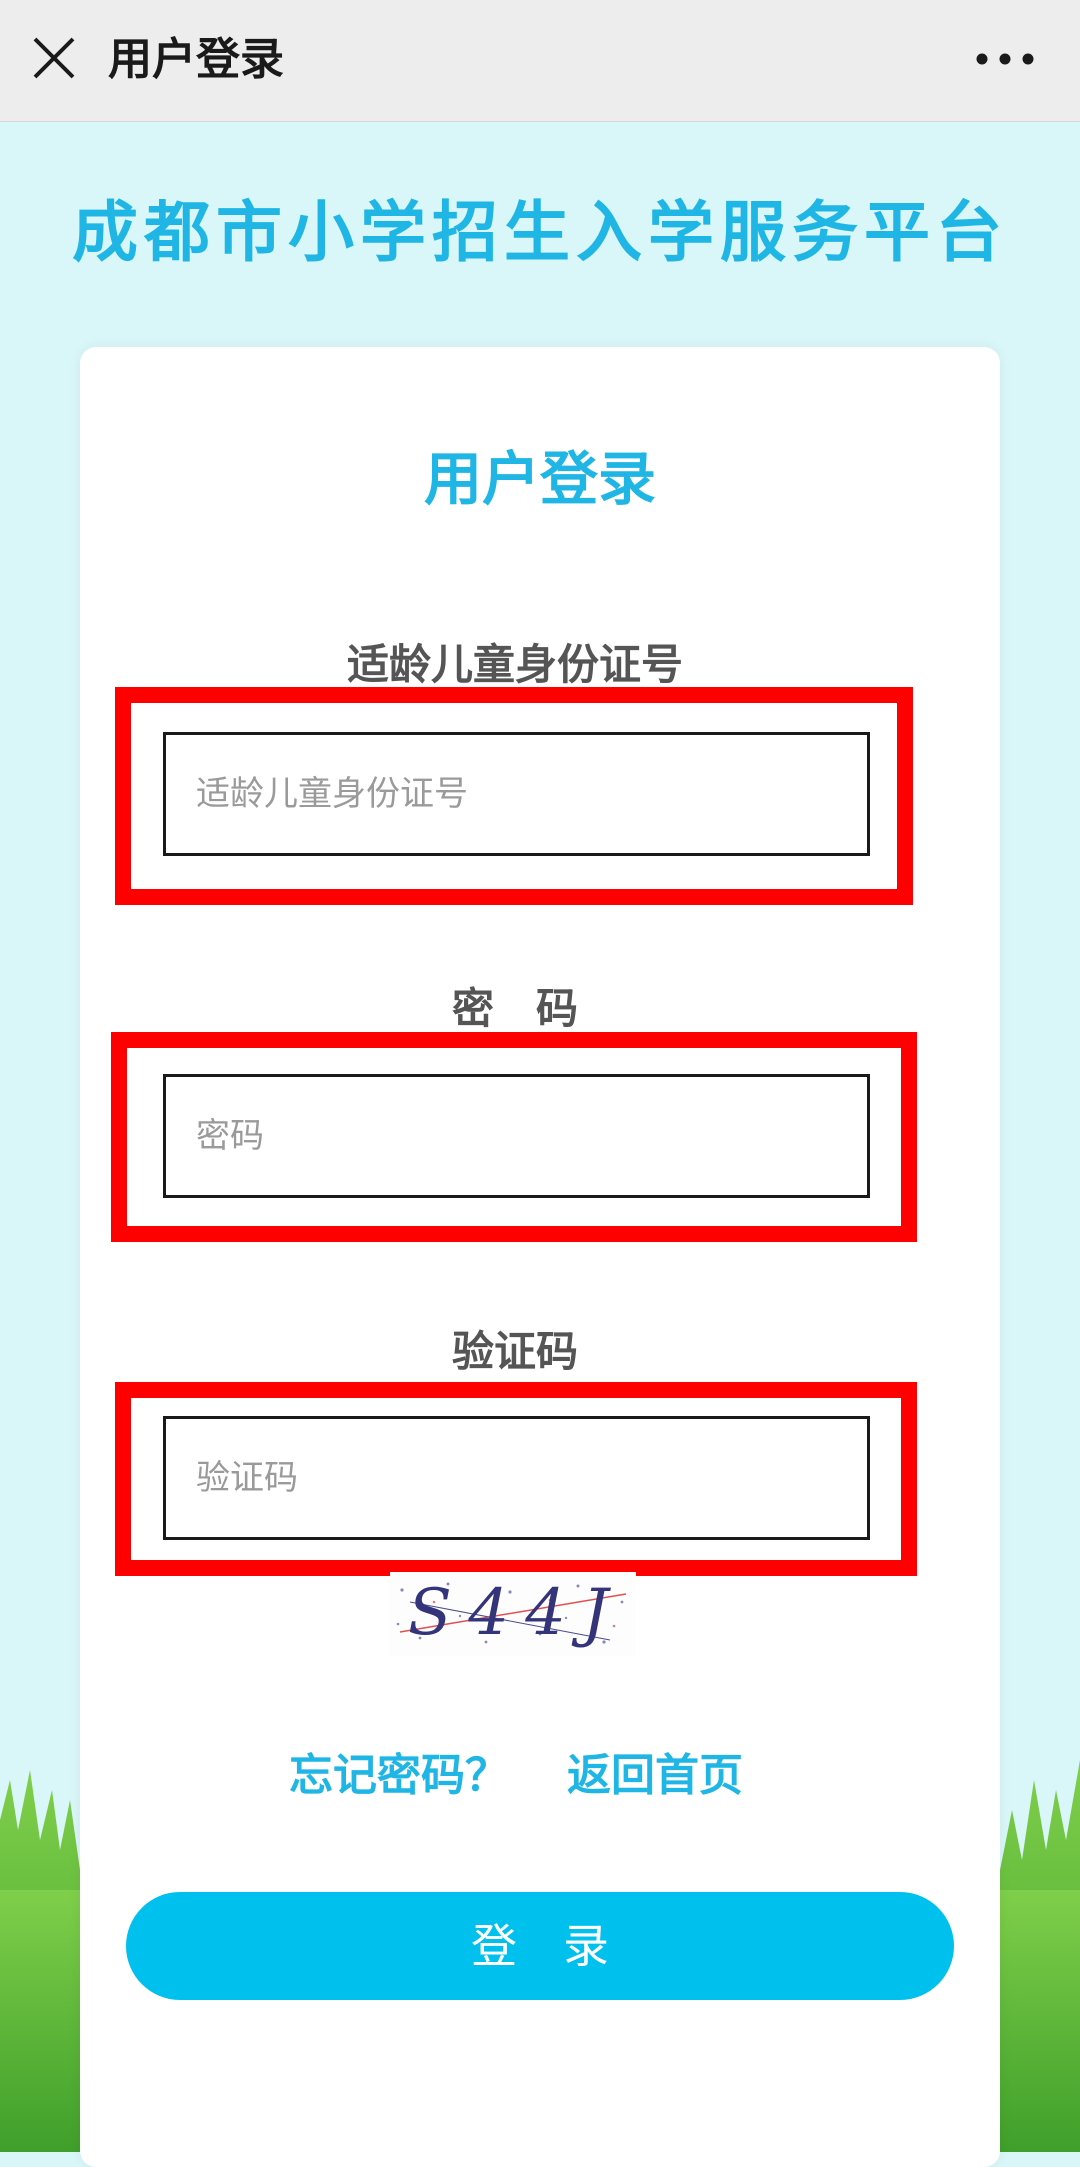 The image size is (1080, 2167). What do you see at coordinates (516, 794) in the screenshot?
I see `id-number-input` at bounding box center [516, 794].